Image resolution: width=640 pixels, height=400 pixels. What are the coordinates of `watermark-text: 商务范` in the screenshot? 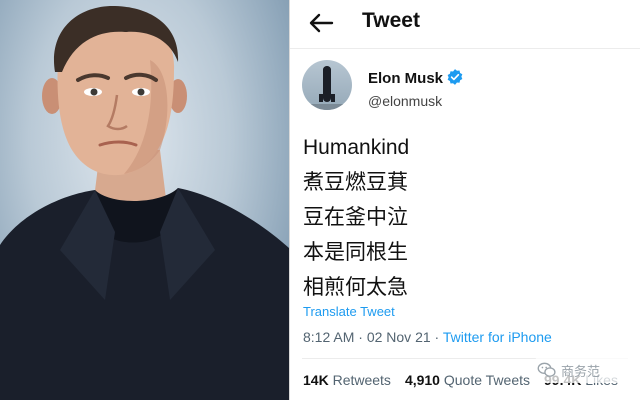 It's located at (581, 371).